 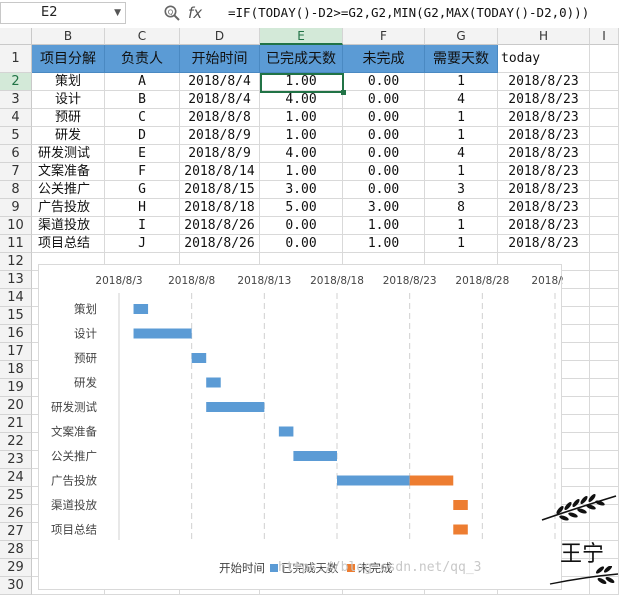 What do you see at coordinates (16, 280) in the screenshot?
I see `row-header-13: 13` at bounding box center [16, 280].